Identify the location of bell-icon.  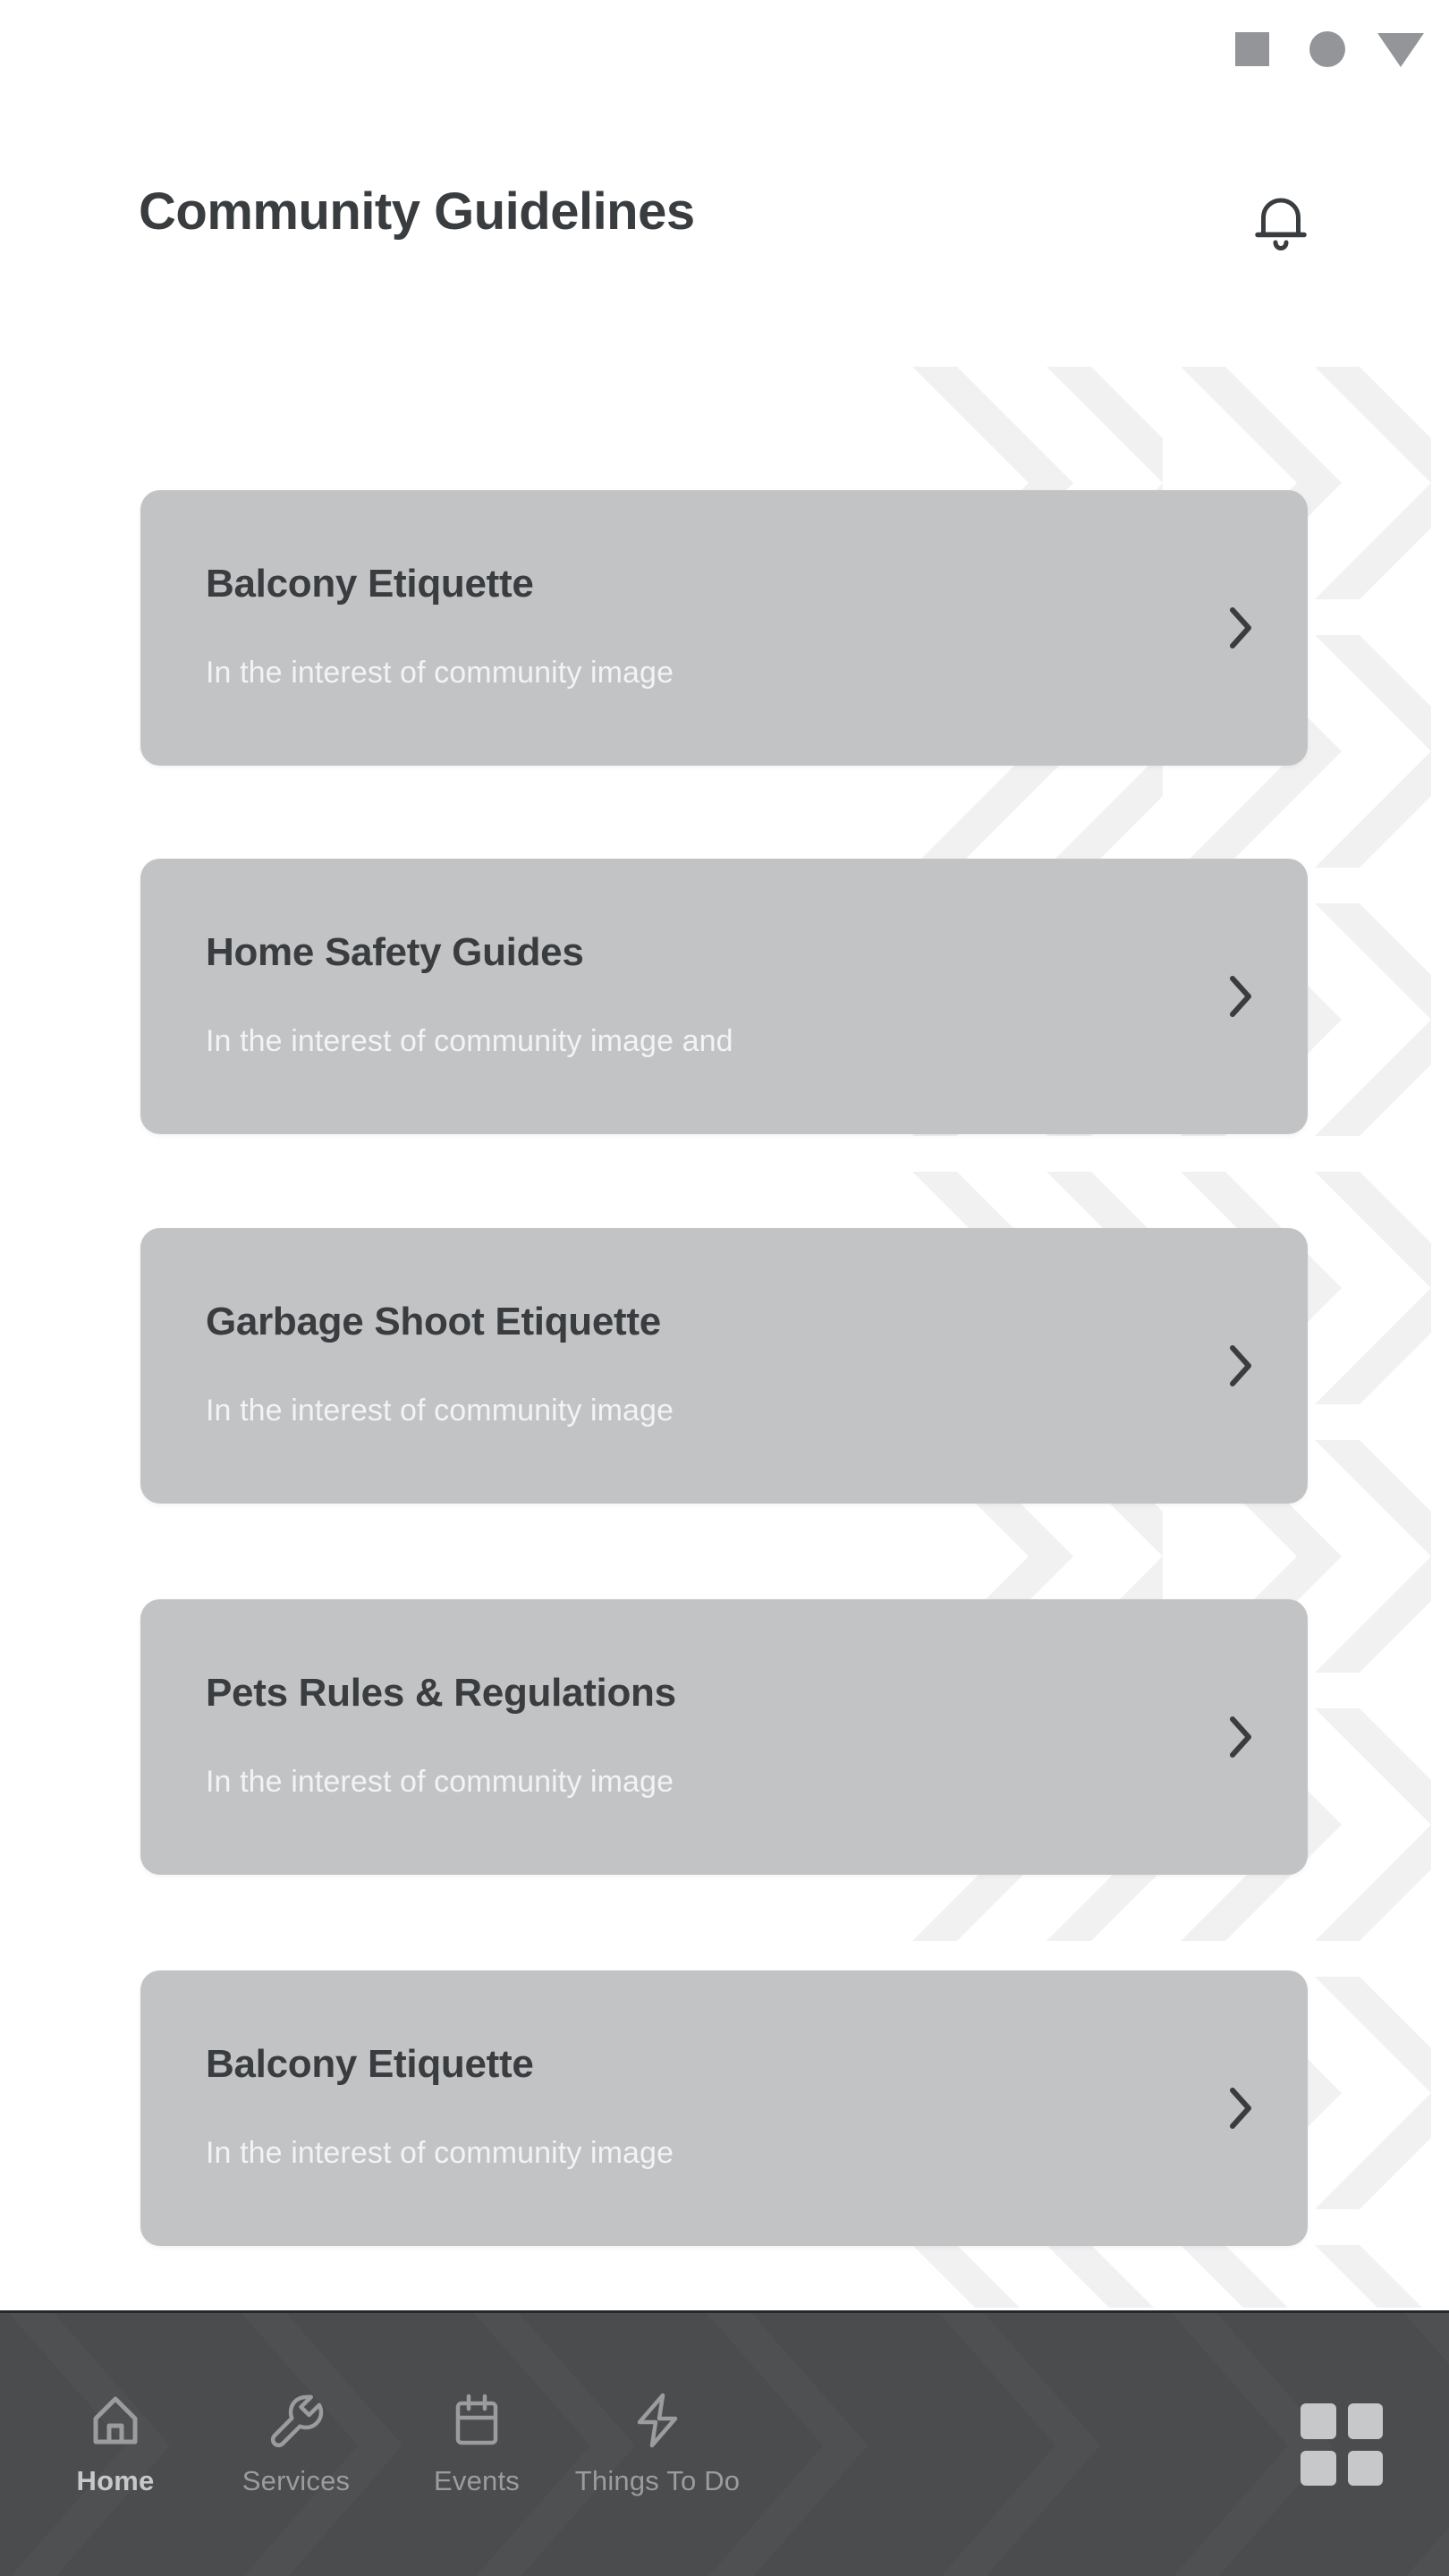
(1280, 225).